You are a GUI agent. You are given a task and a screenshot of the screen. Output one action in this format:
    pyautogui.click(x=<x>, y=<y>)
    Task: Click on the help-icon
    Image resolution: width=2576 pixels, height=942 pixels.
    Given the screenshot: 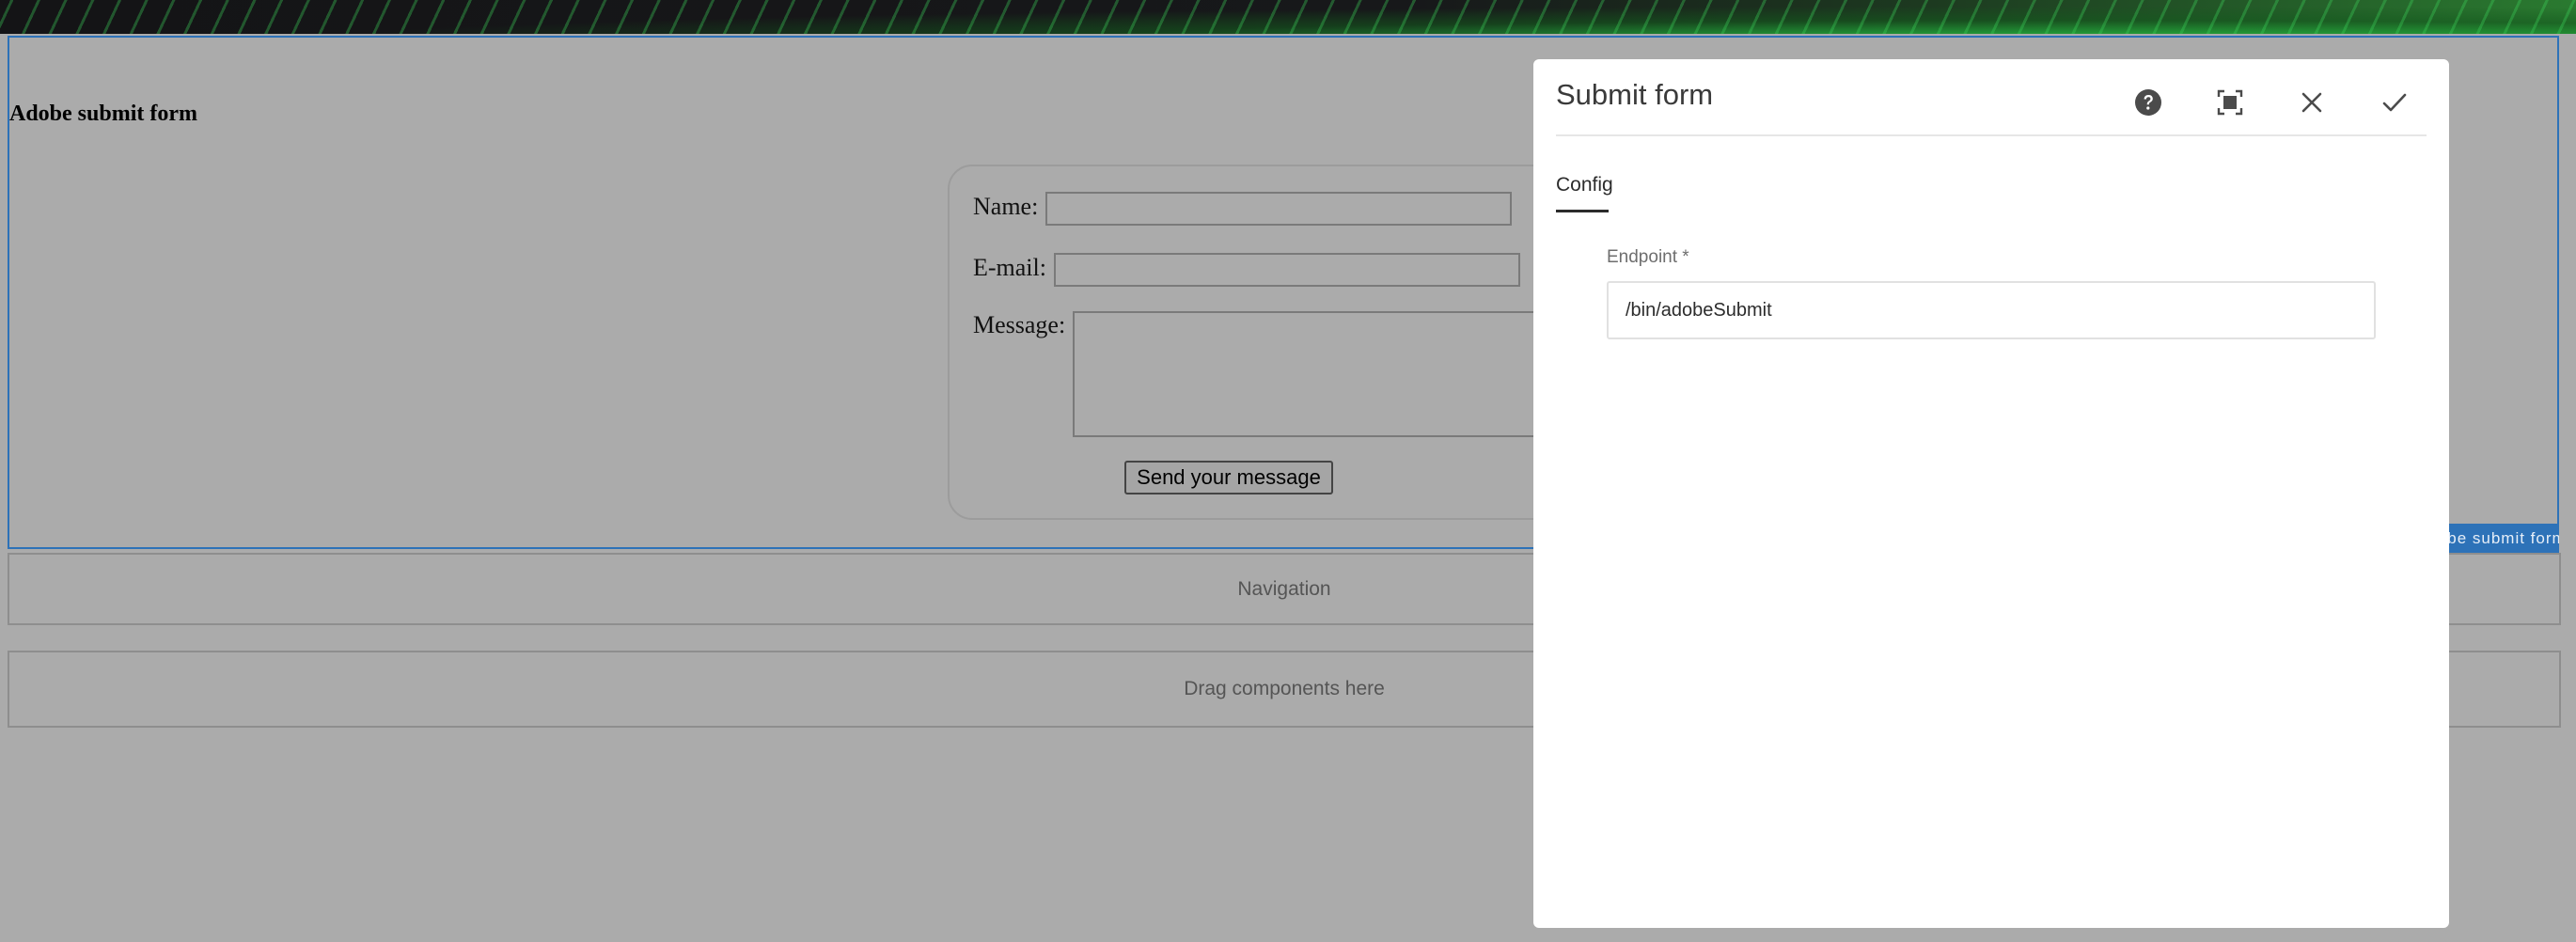 What is the action you would take?
    pyautogui.click(x=2148, y=102)
    